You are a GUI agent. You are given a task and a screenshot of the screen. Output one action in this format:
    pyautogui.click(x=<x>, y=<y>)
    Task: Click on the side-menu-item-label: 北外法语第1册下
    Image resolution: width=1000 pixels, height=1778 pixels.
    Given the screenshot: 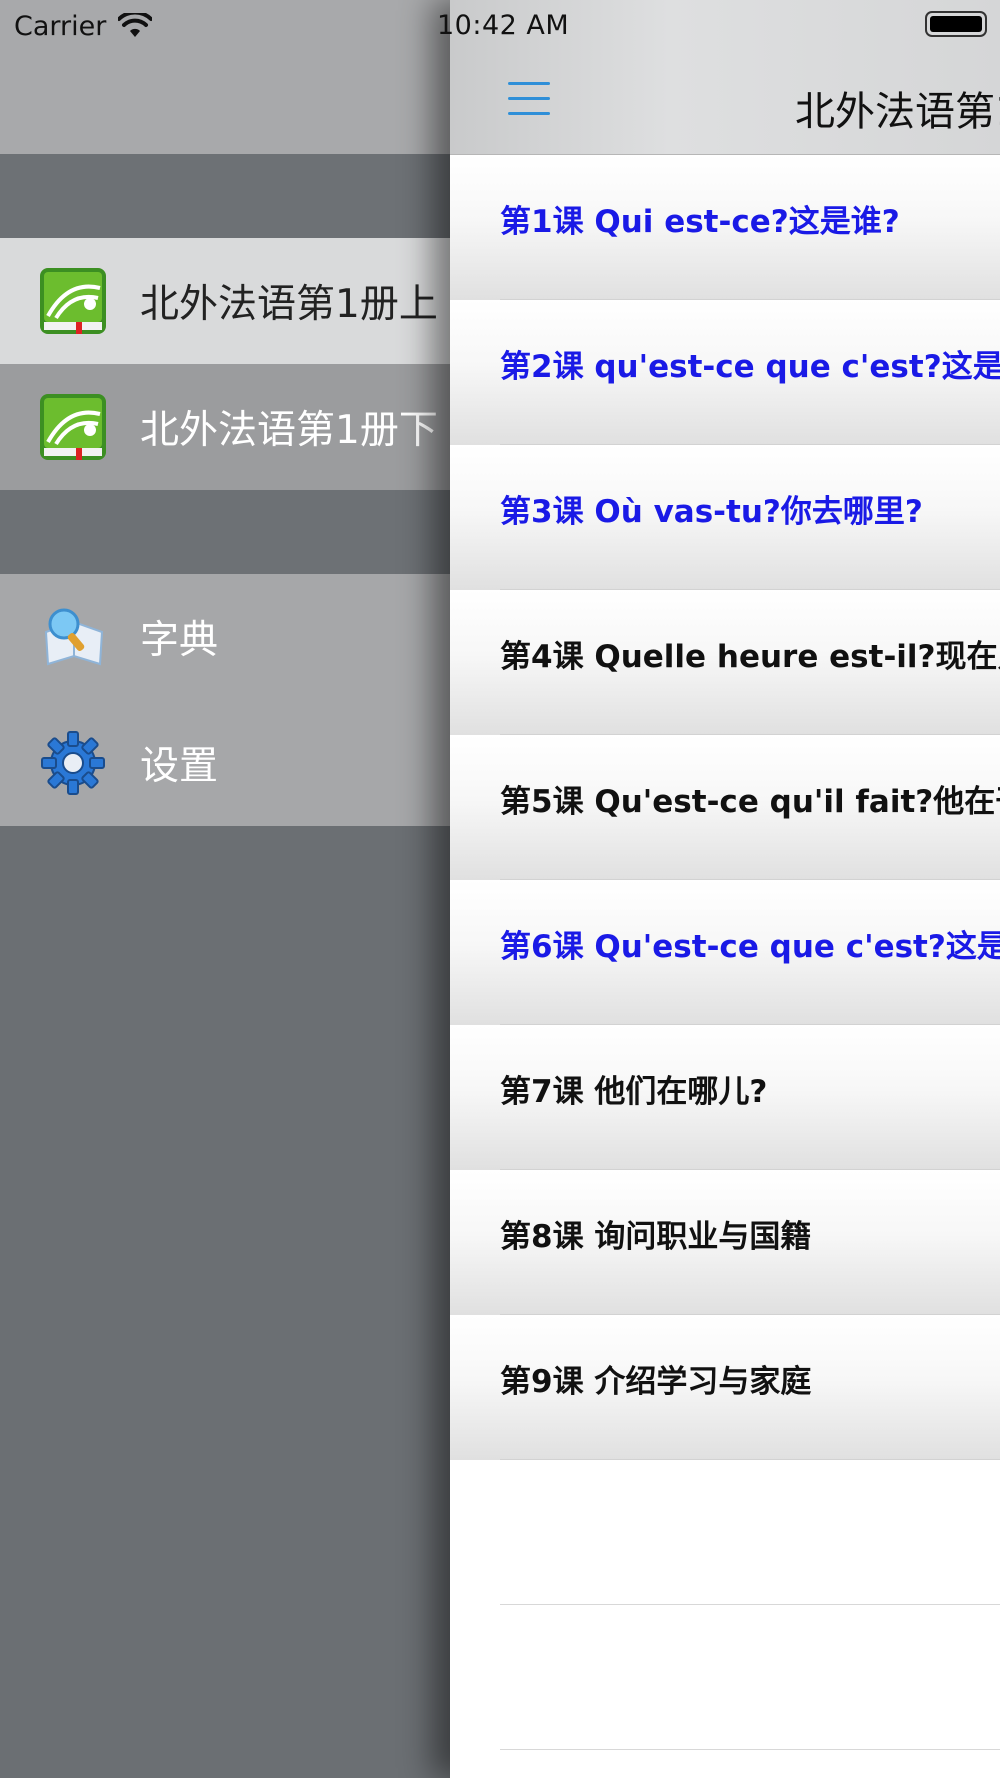 What is the action you would take?
    pyautogui.click(x=289, y=430)
    